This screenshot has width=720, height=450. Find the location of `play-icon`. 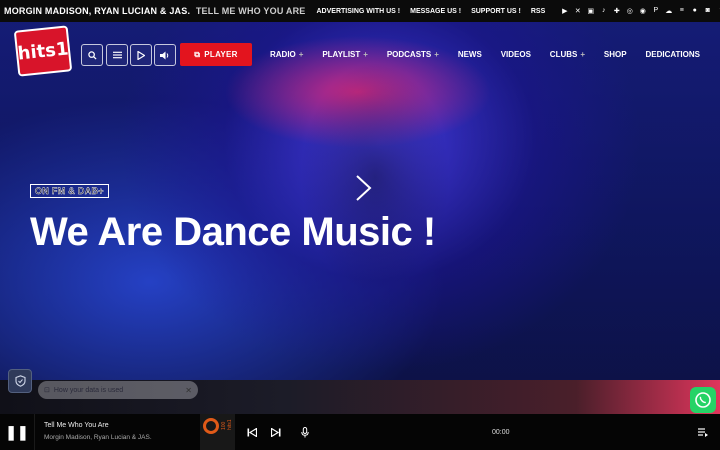

play-icon is located at coordinates (141, 55).